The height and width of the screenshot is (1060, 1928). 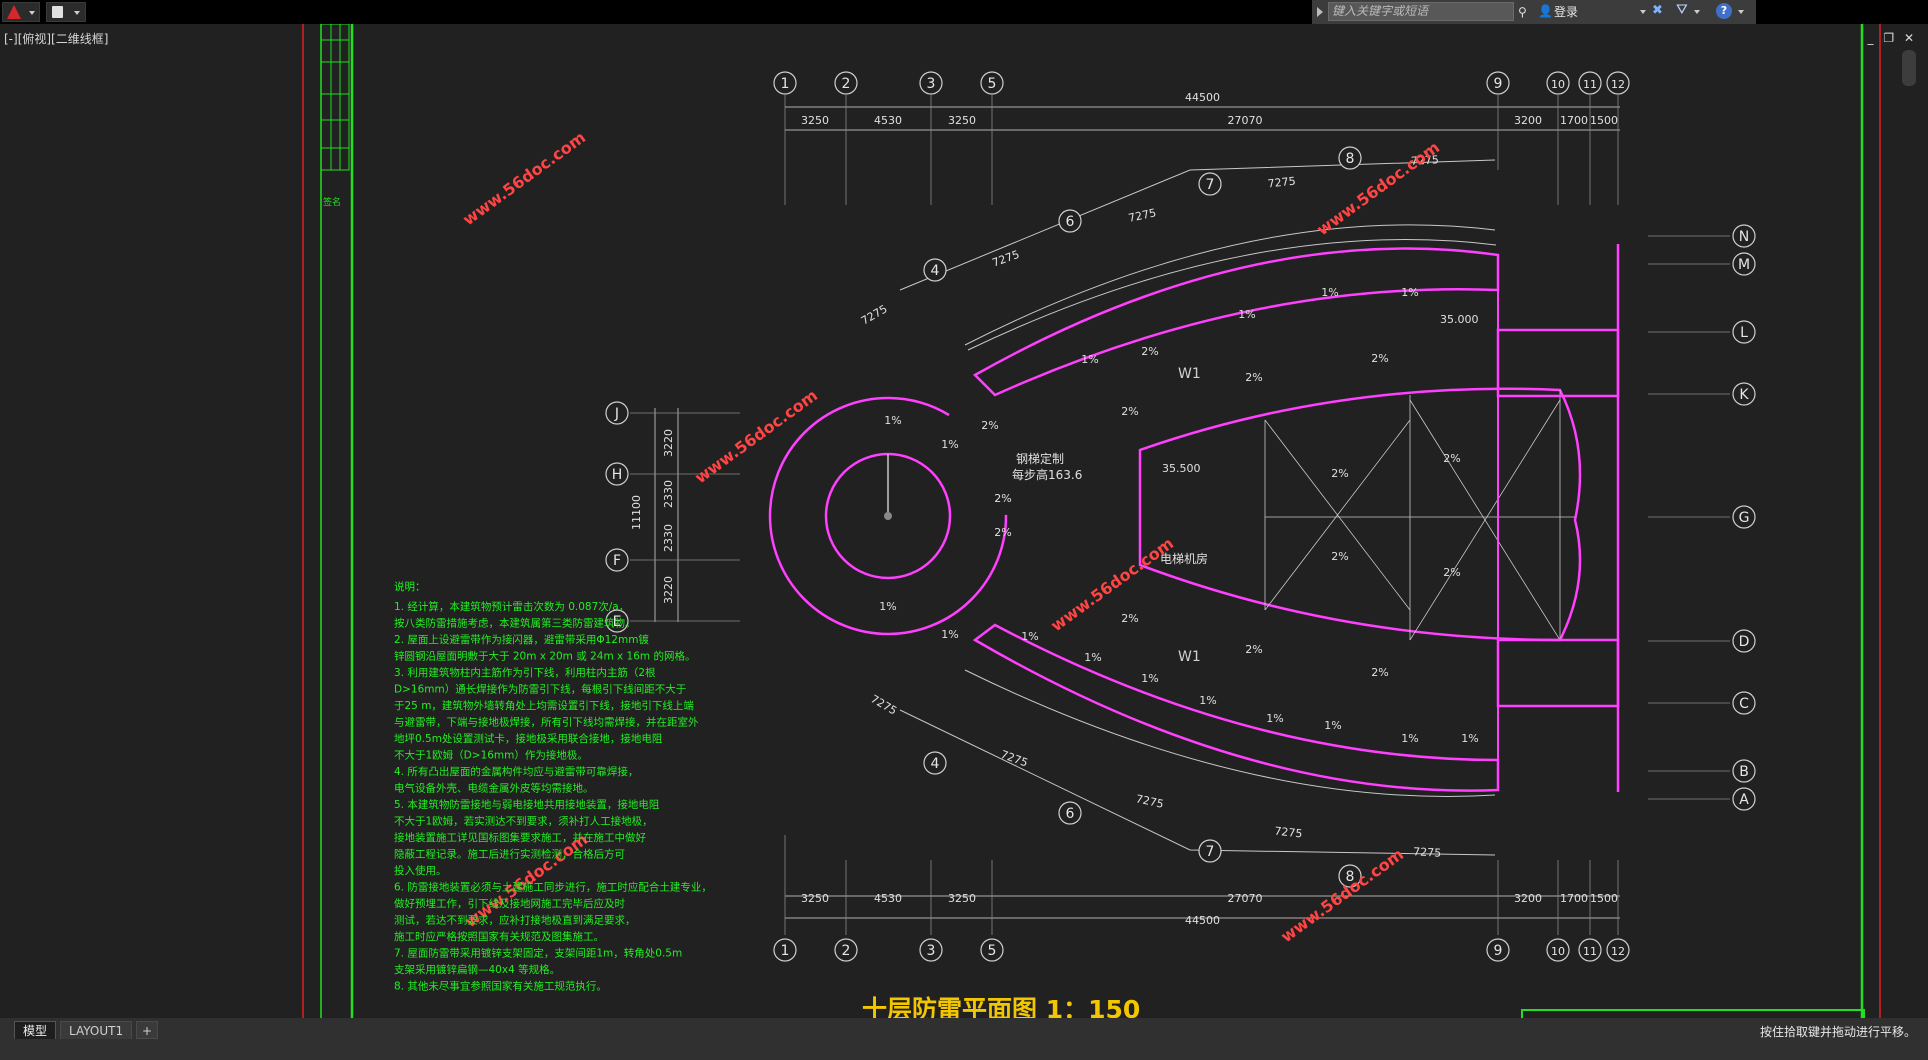 I want to click on axis-bubble-left-label: J, so click(x=616, y=414).